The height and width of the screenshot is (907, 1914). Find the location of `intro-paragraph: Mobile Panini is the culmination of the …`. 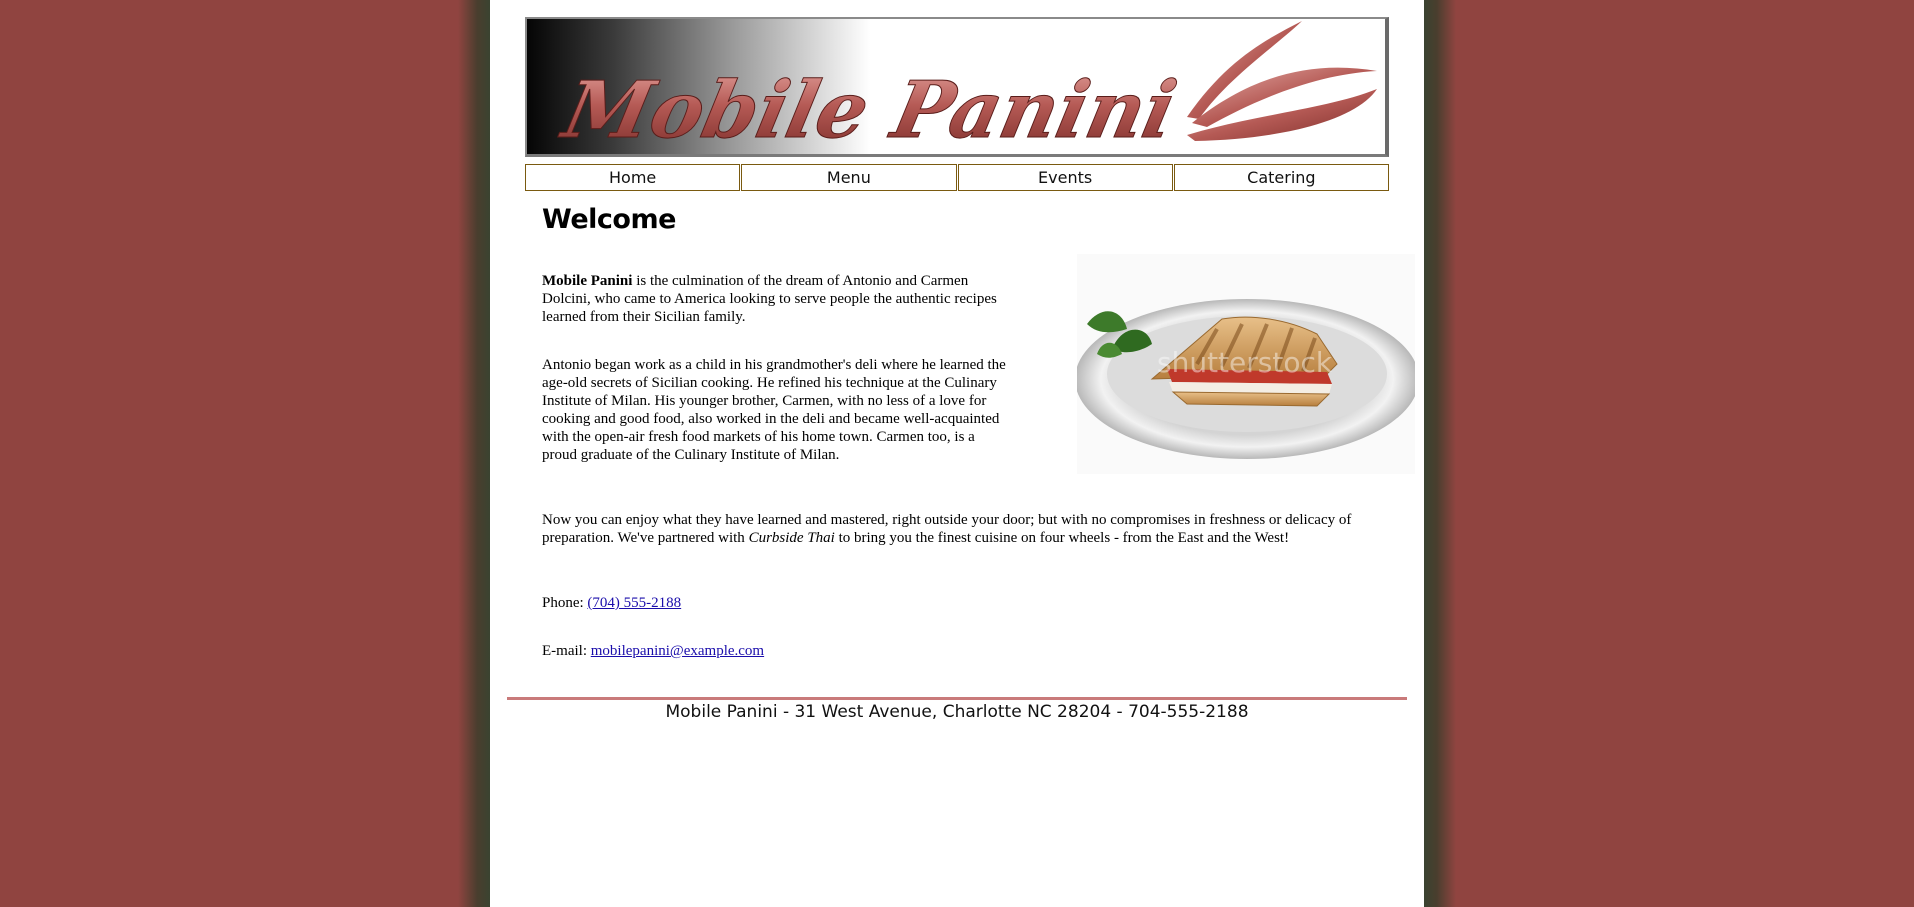

intro-paragraph: Mobile Panini is the culmination of the … is located at coordinates (777, 299).